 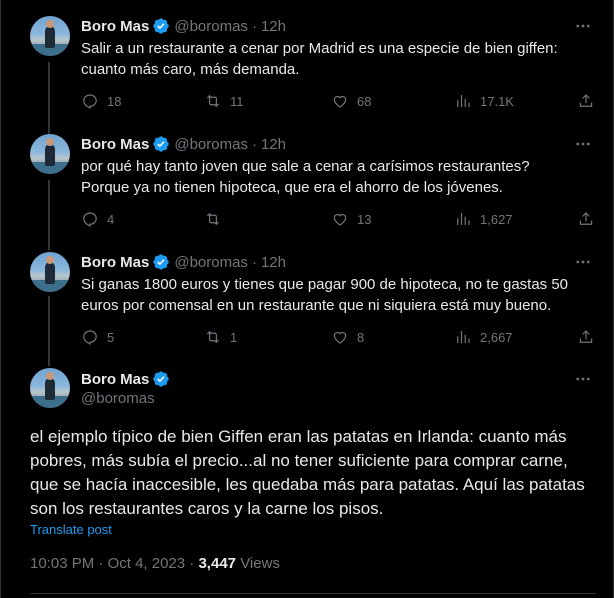 What do you see at coordinates (217, 563) in the screenshot?
I see `views-count: 3,447` at bounding box center [217, 563].